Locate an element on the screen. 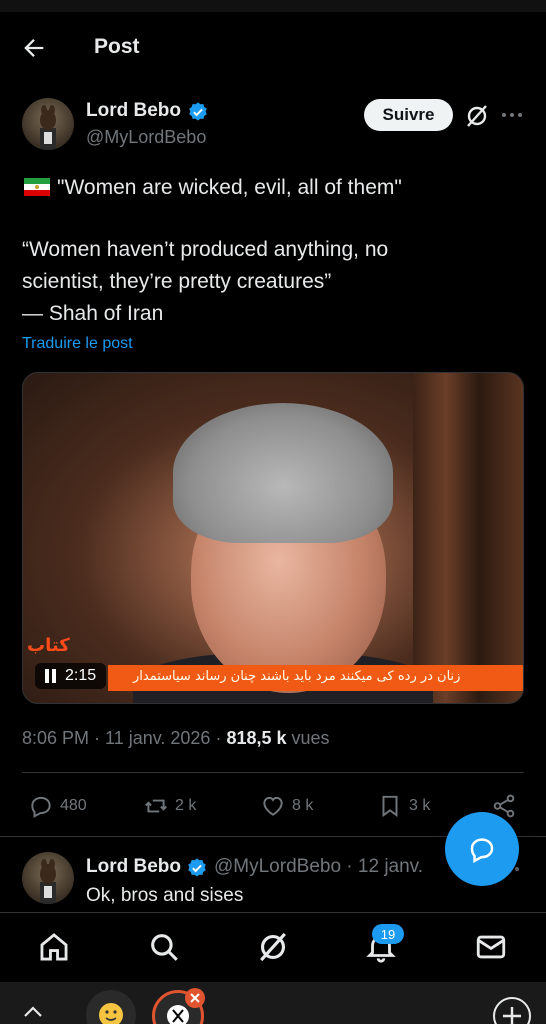 The width and height of the screenshot is (546, 1024). grok-icon is located at coordinates (477, 116).